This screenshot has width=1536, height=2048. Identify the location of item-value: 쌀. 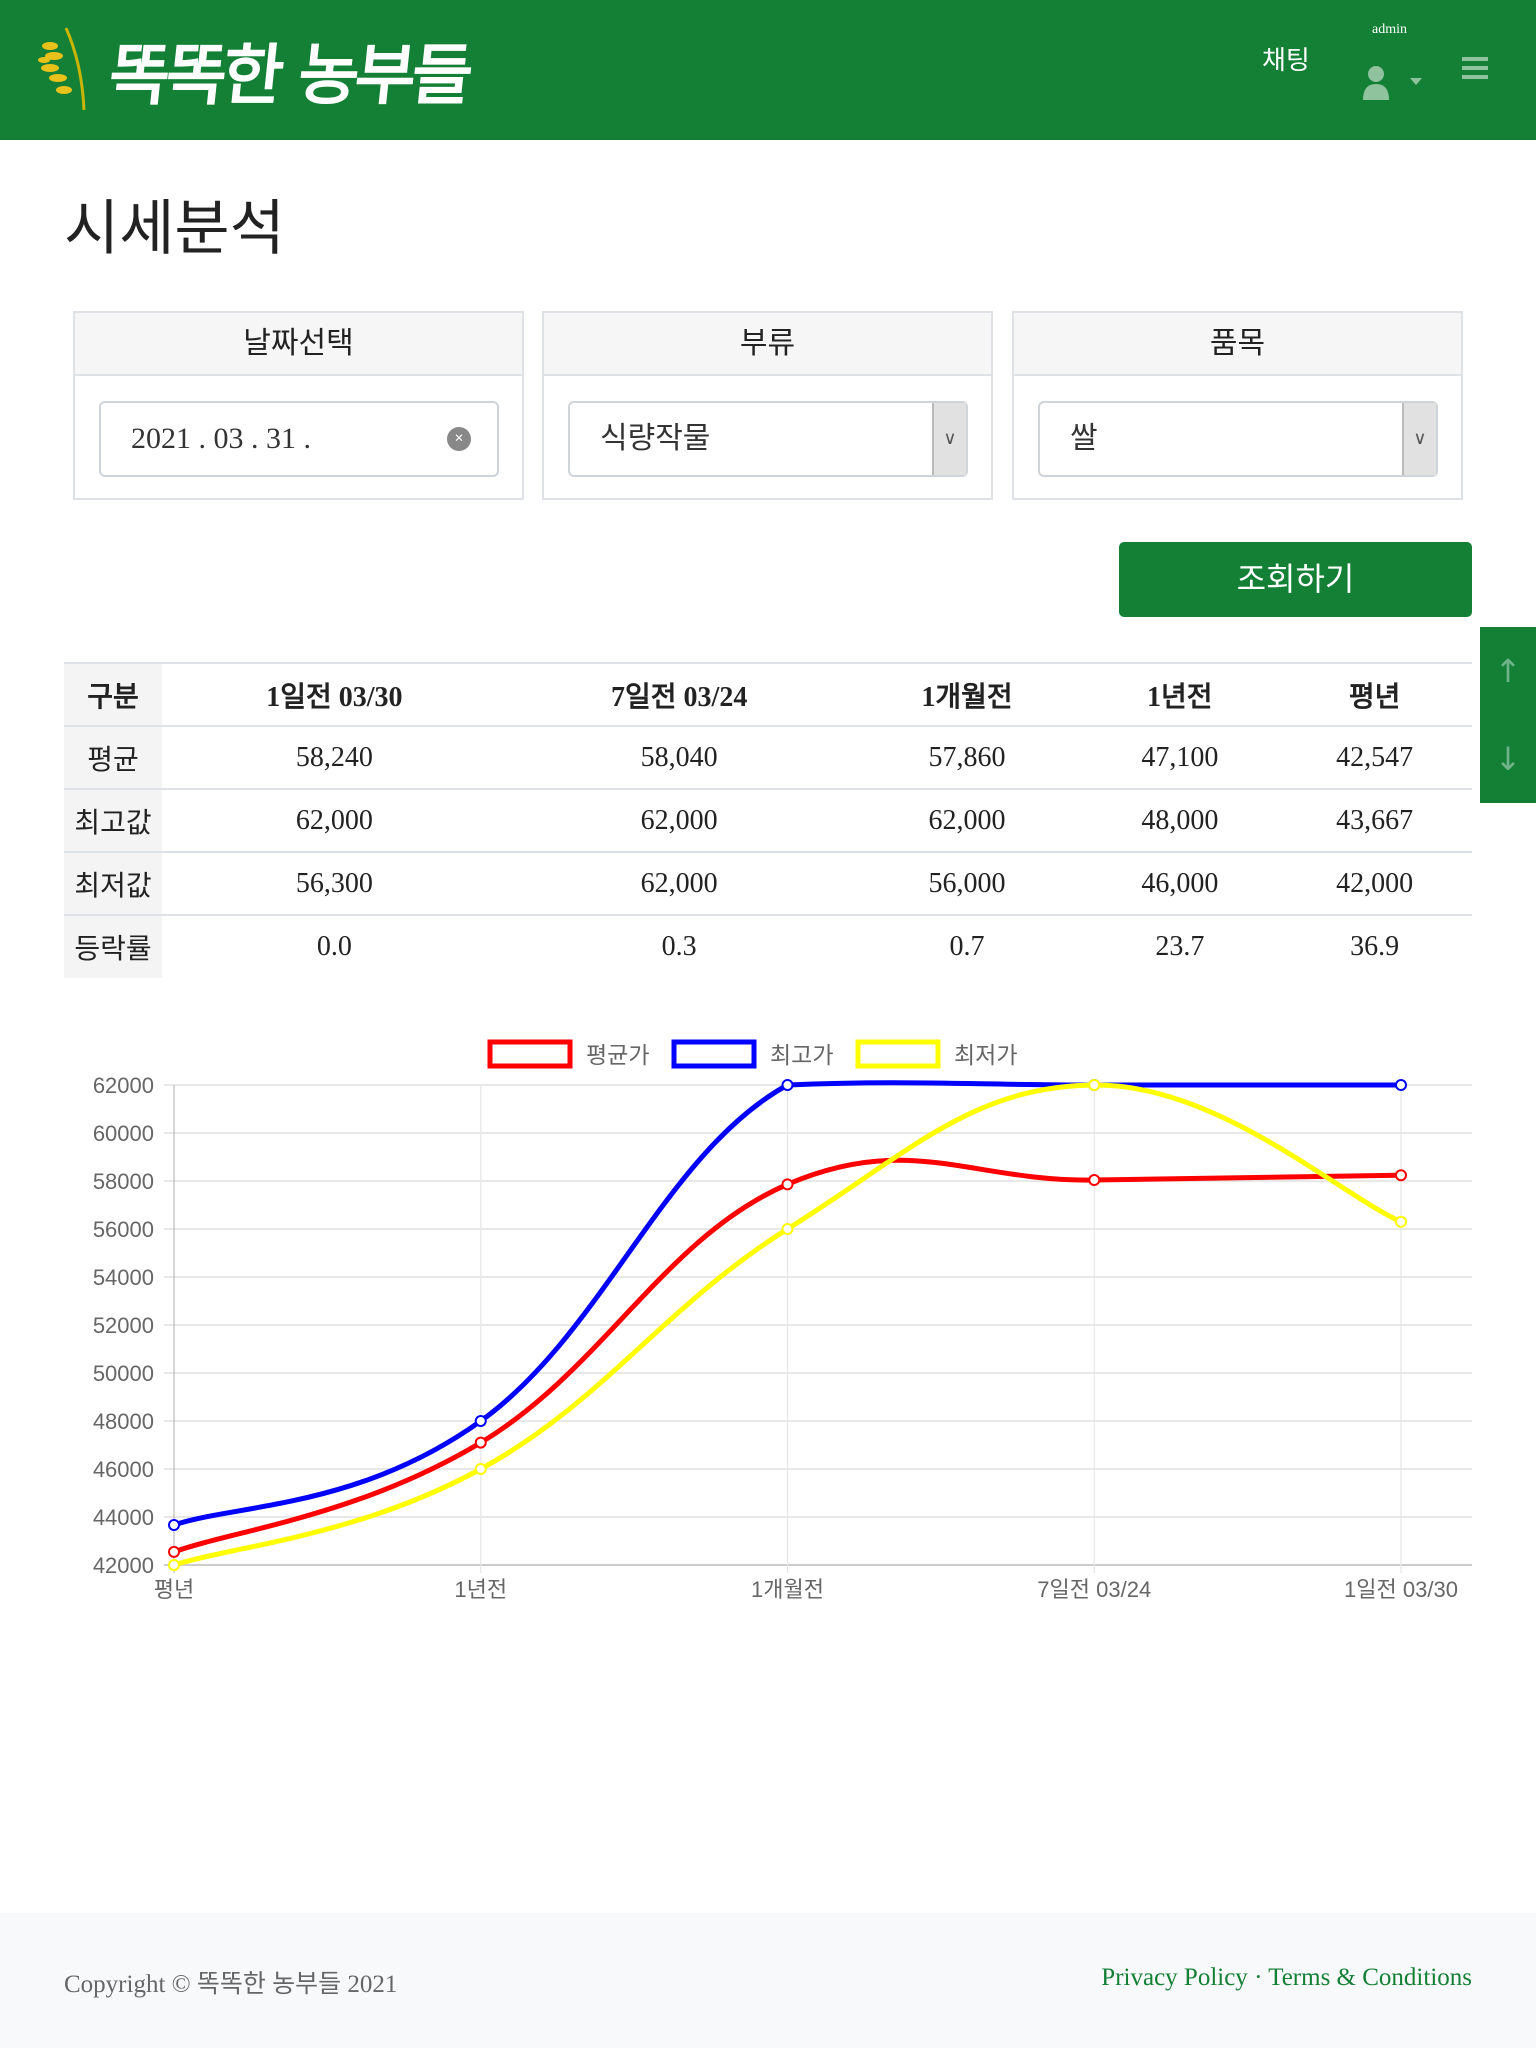
(1084, 438).